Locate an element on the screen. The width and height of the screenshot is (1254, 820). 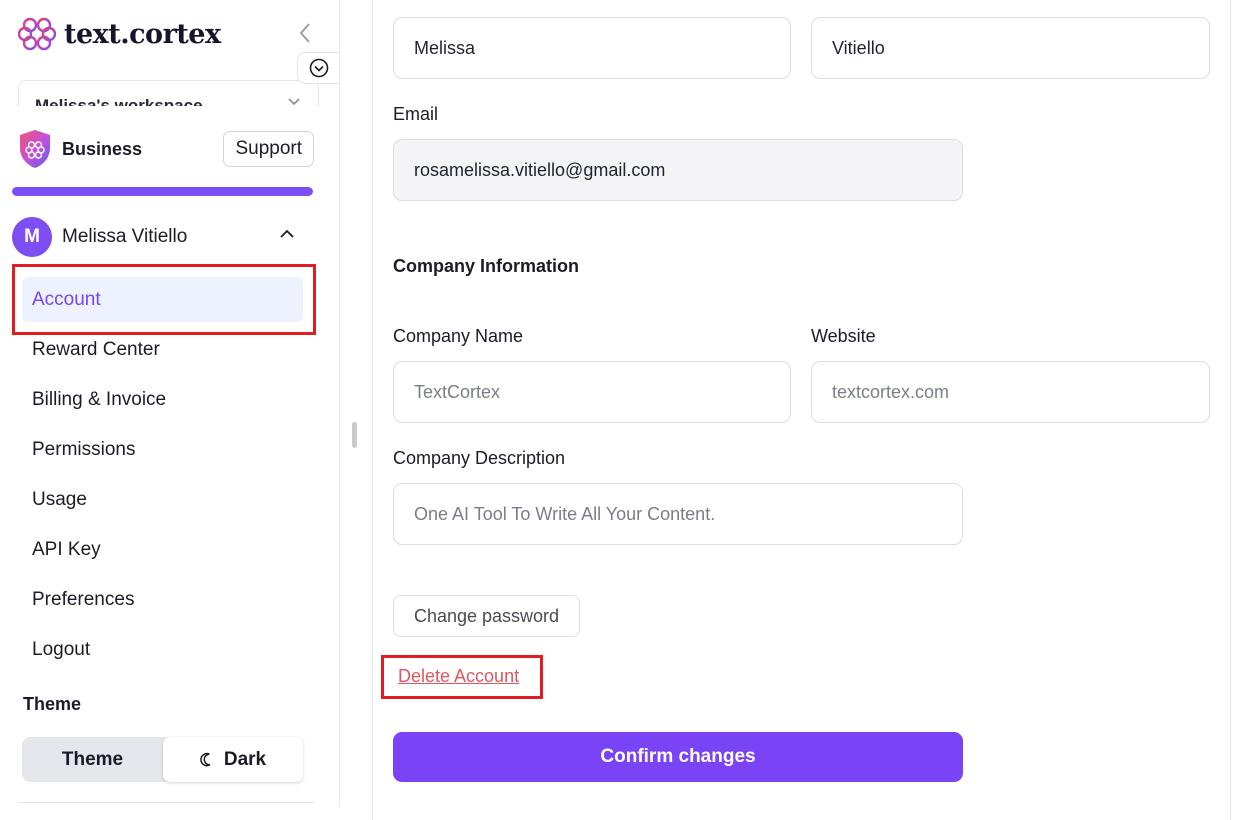
logo: text.cortex is located at coordinates (119, 34).